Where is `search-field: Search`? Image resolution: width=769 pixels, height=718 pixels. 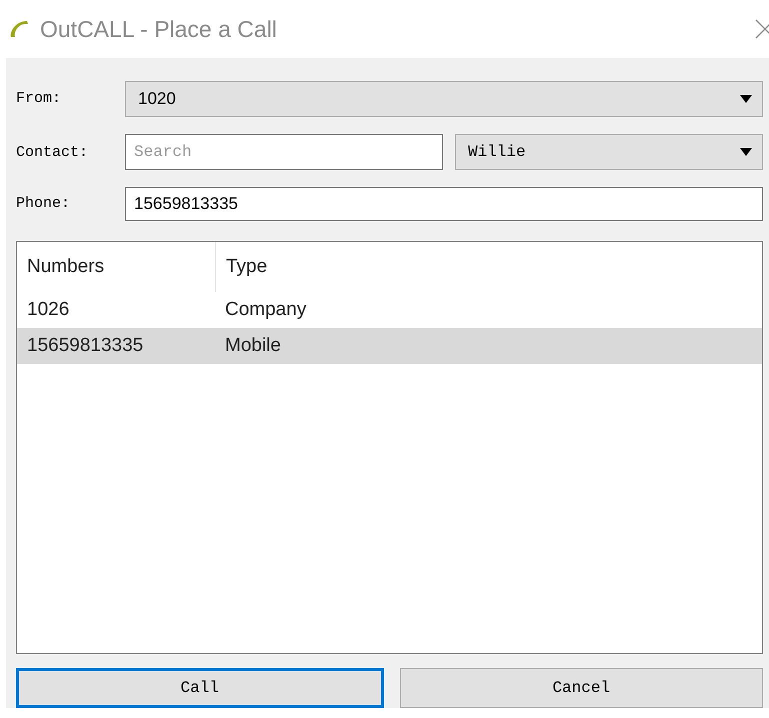 search-field: Search is located at coordinates (284, 152).